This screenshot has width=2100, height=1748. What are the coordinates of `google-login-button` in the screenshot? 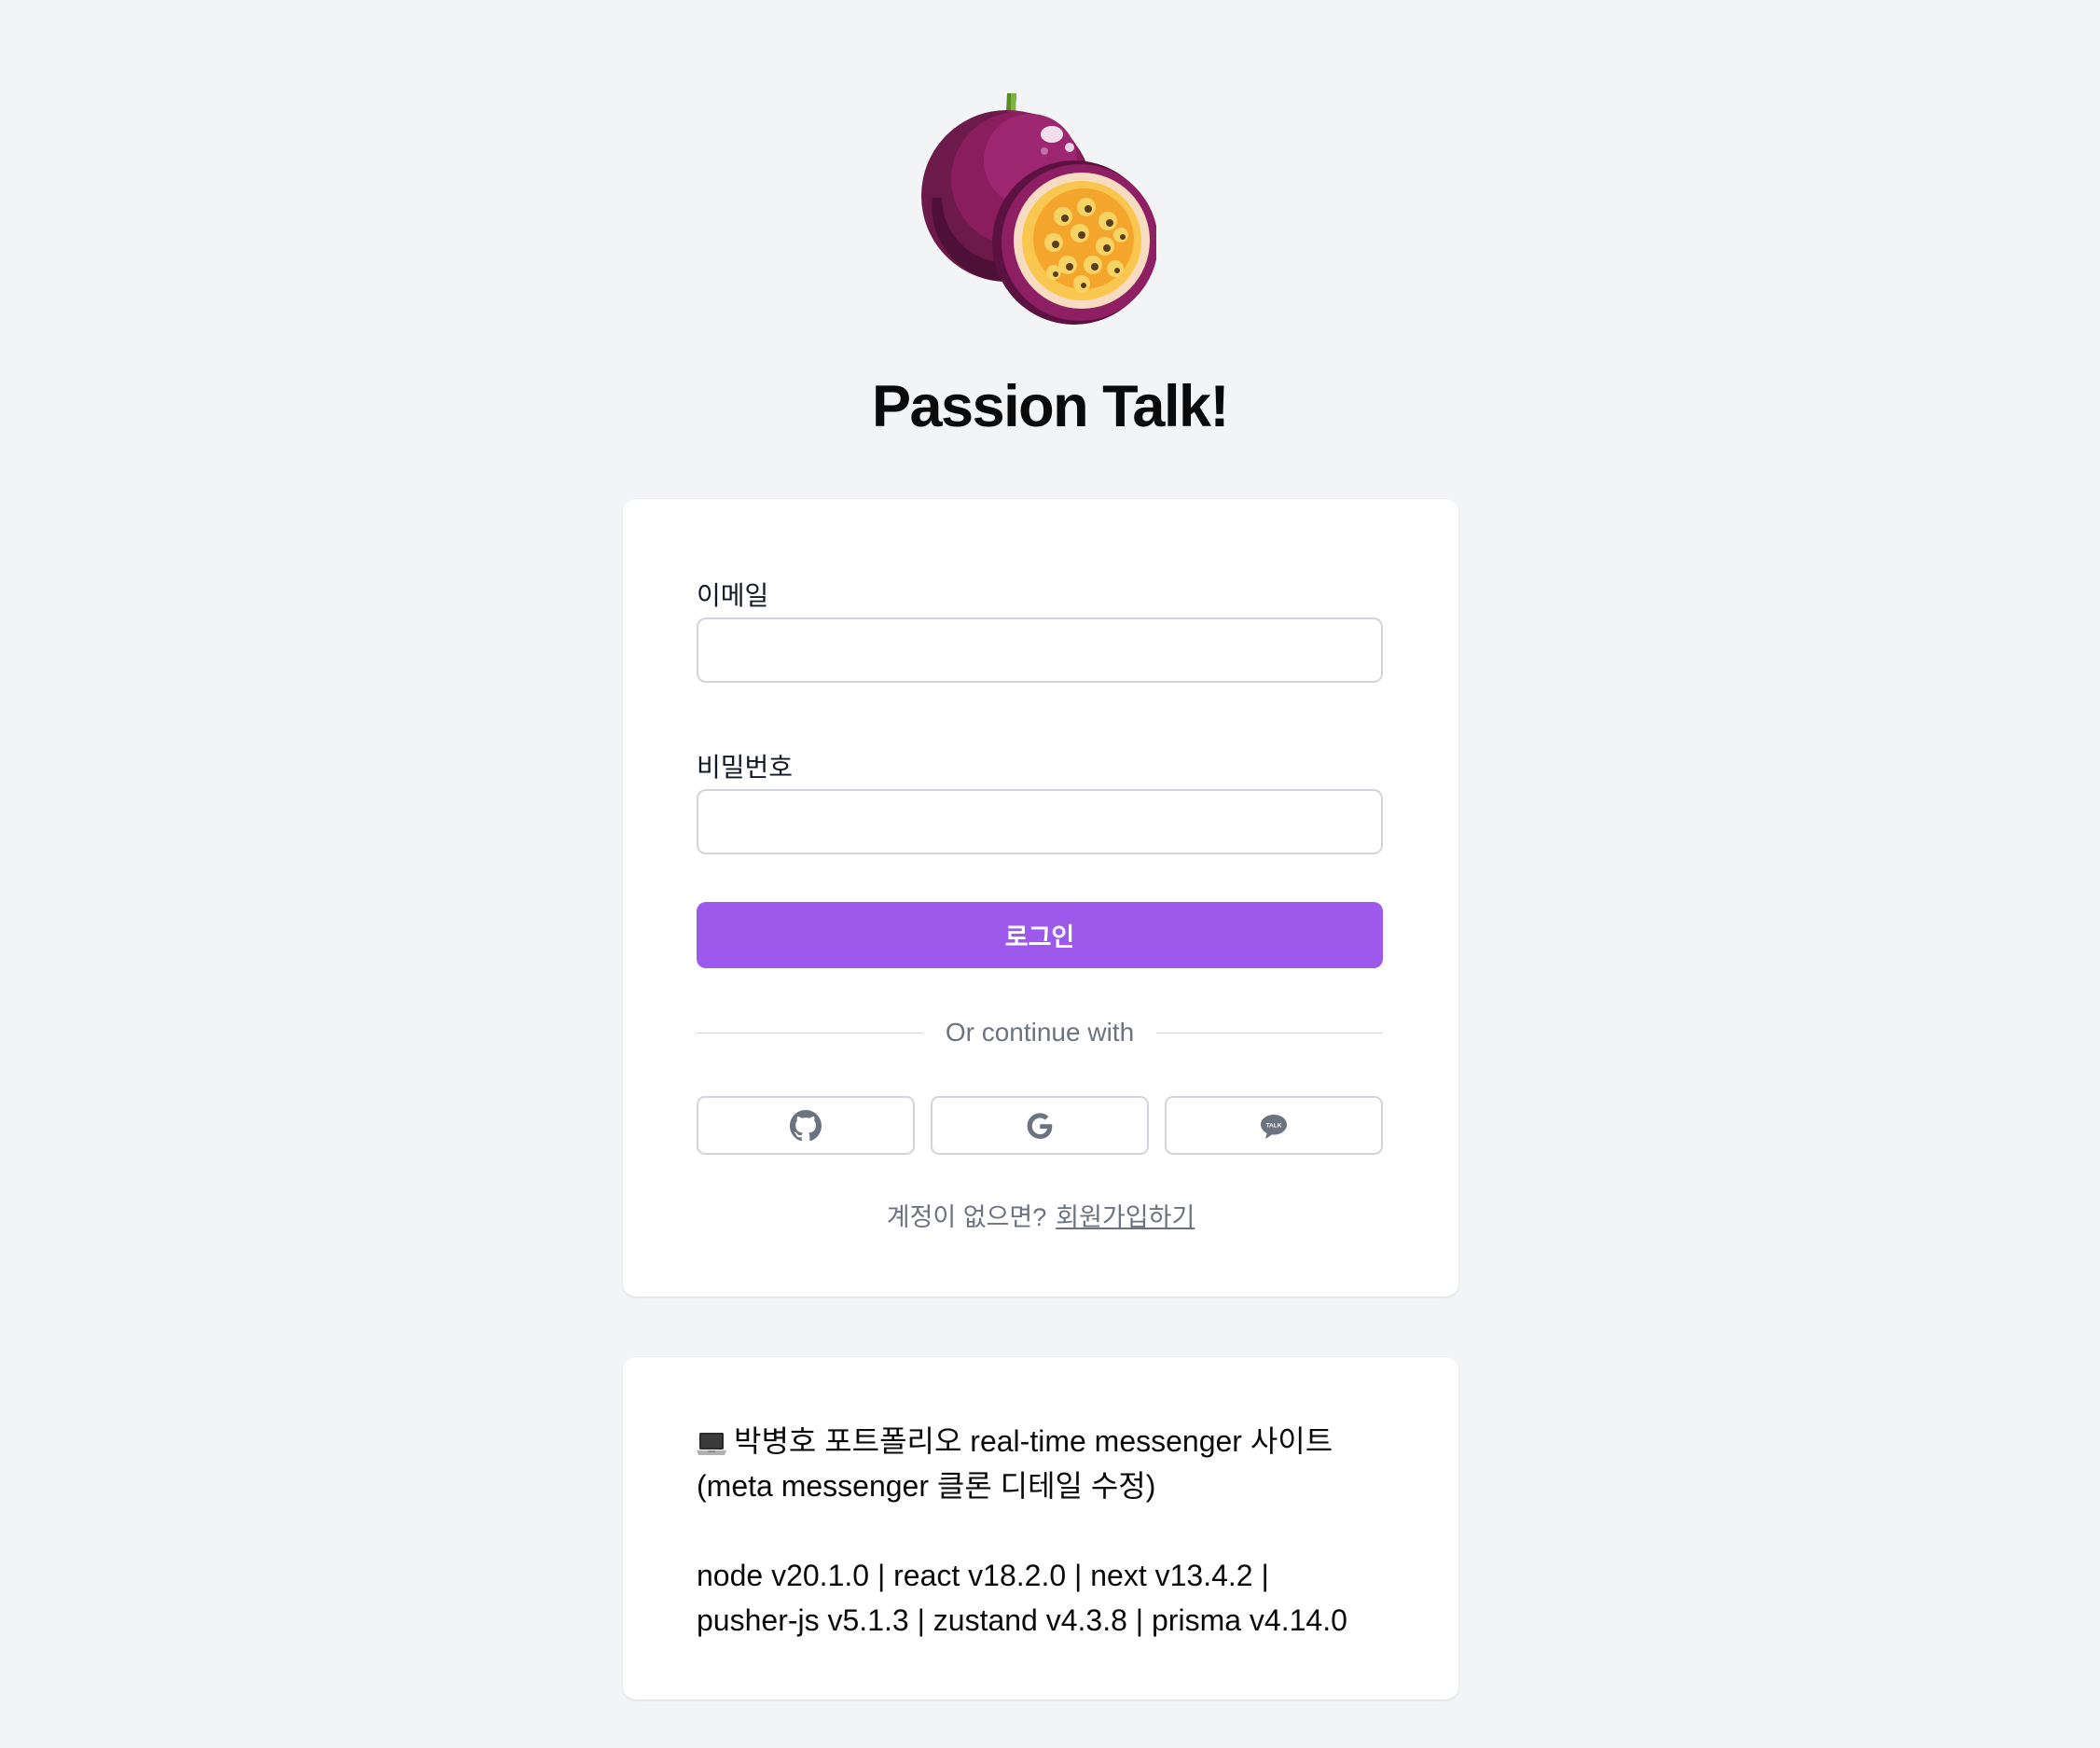 It's located at (1040, 1125).